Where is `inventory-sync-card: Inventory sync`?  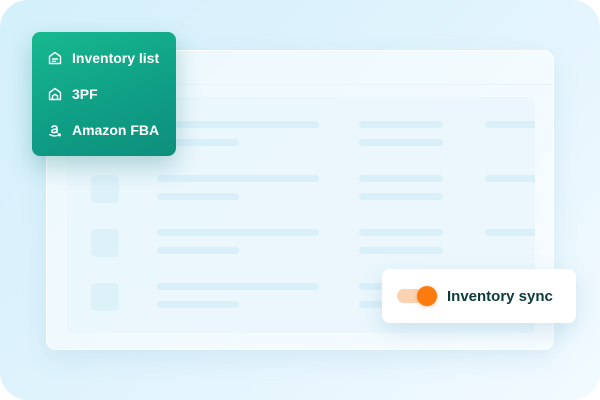
inventory-sync-card: Inventory sync is located at coordinates (479, 296).